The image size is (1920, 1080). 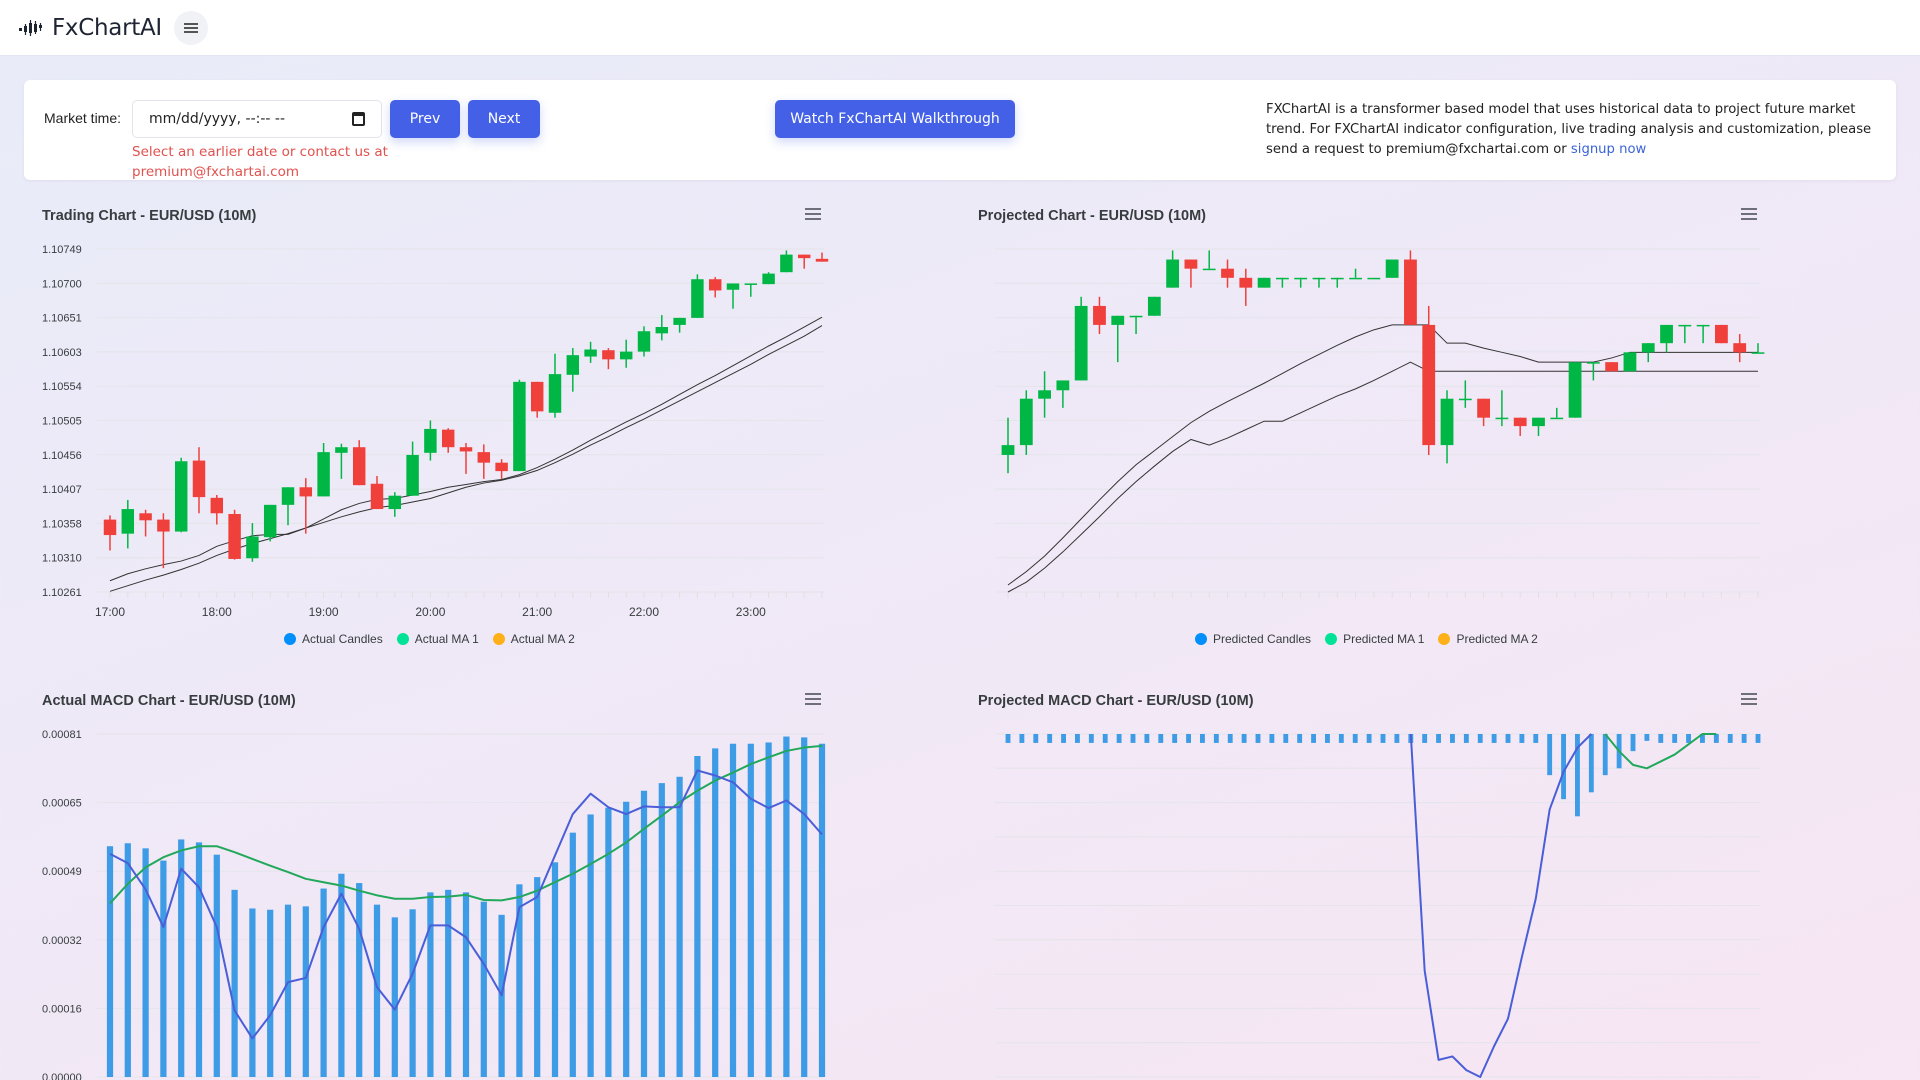 I want to click on hamburger-menu-button, so click(x=190, y=27).